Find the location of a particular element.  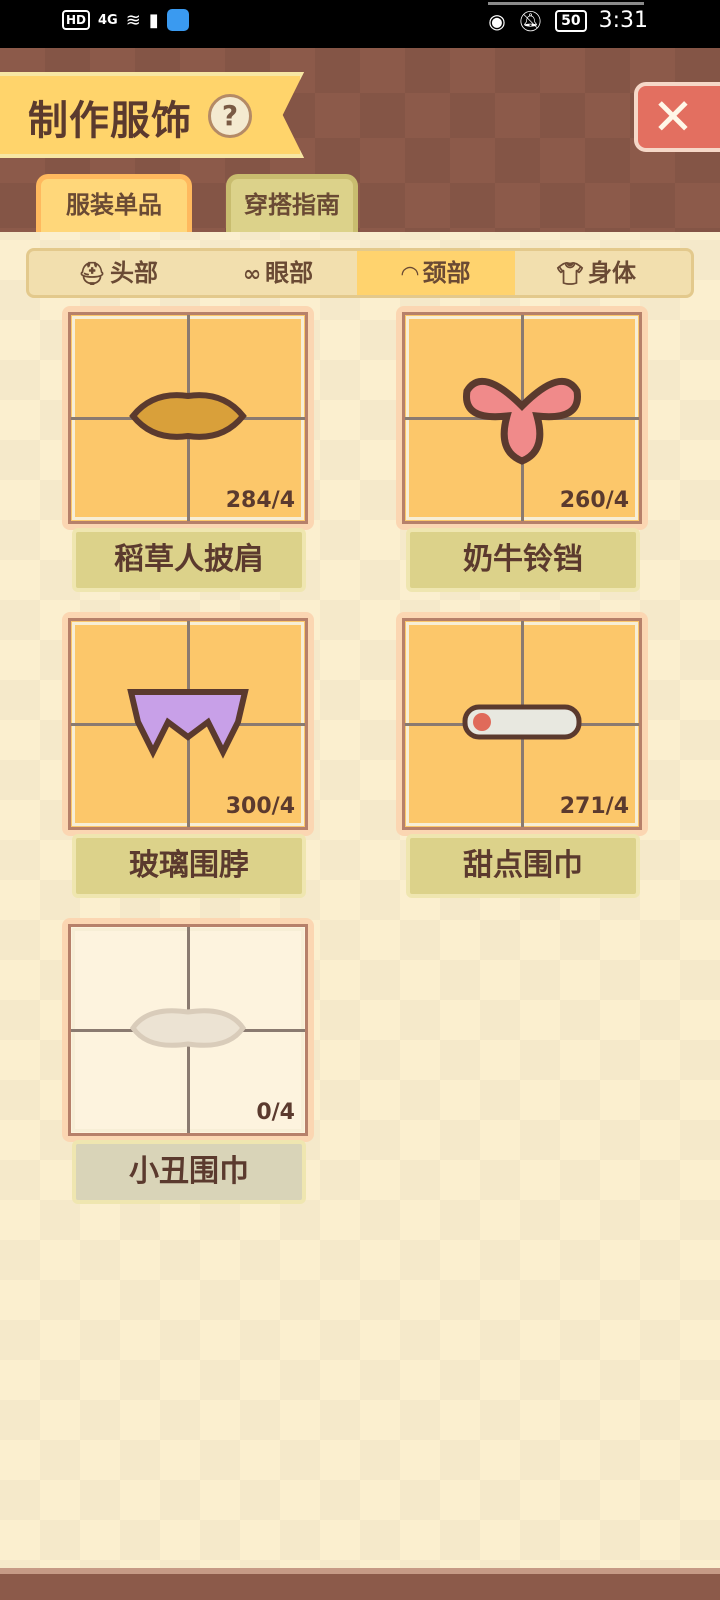

item-count: 271/4 is located at coordinates (594, 806).